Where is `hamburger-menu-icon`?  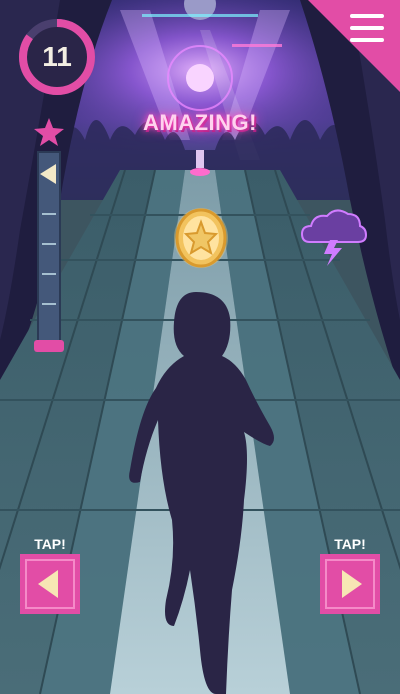
hamburger-menu-icon is located at coordinates (367, 28).